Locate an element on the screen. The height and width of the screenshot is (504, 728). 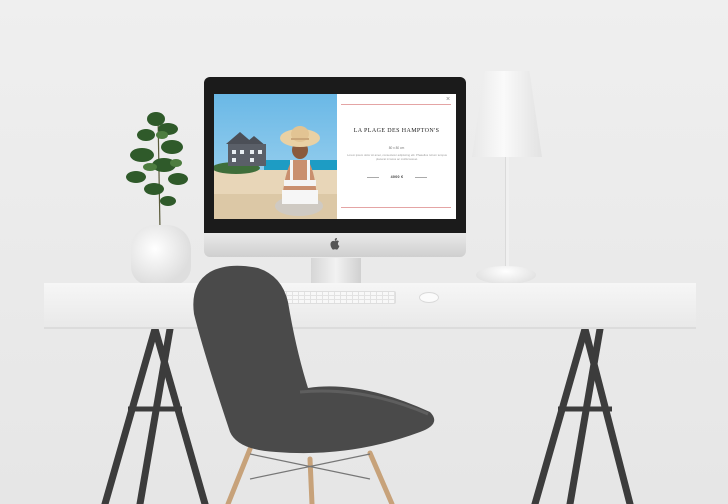
beach-painting is located at coordinates (275, 156).